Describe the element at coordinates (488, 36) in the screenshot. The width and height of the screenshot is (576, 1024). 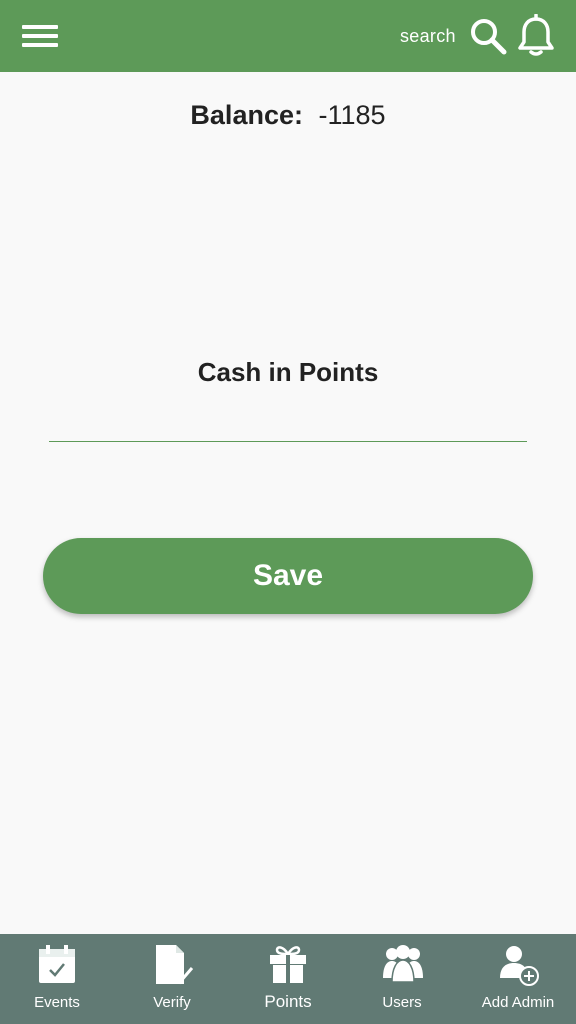
I see `search-icon` at that location.